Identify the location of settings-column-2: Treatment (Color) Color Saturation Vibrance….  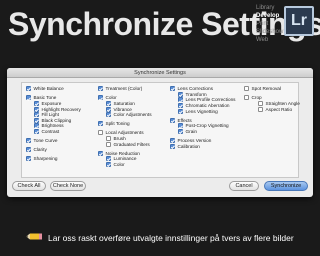
(125, 126).